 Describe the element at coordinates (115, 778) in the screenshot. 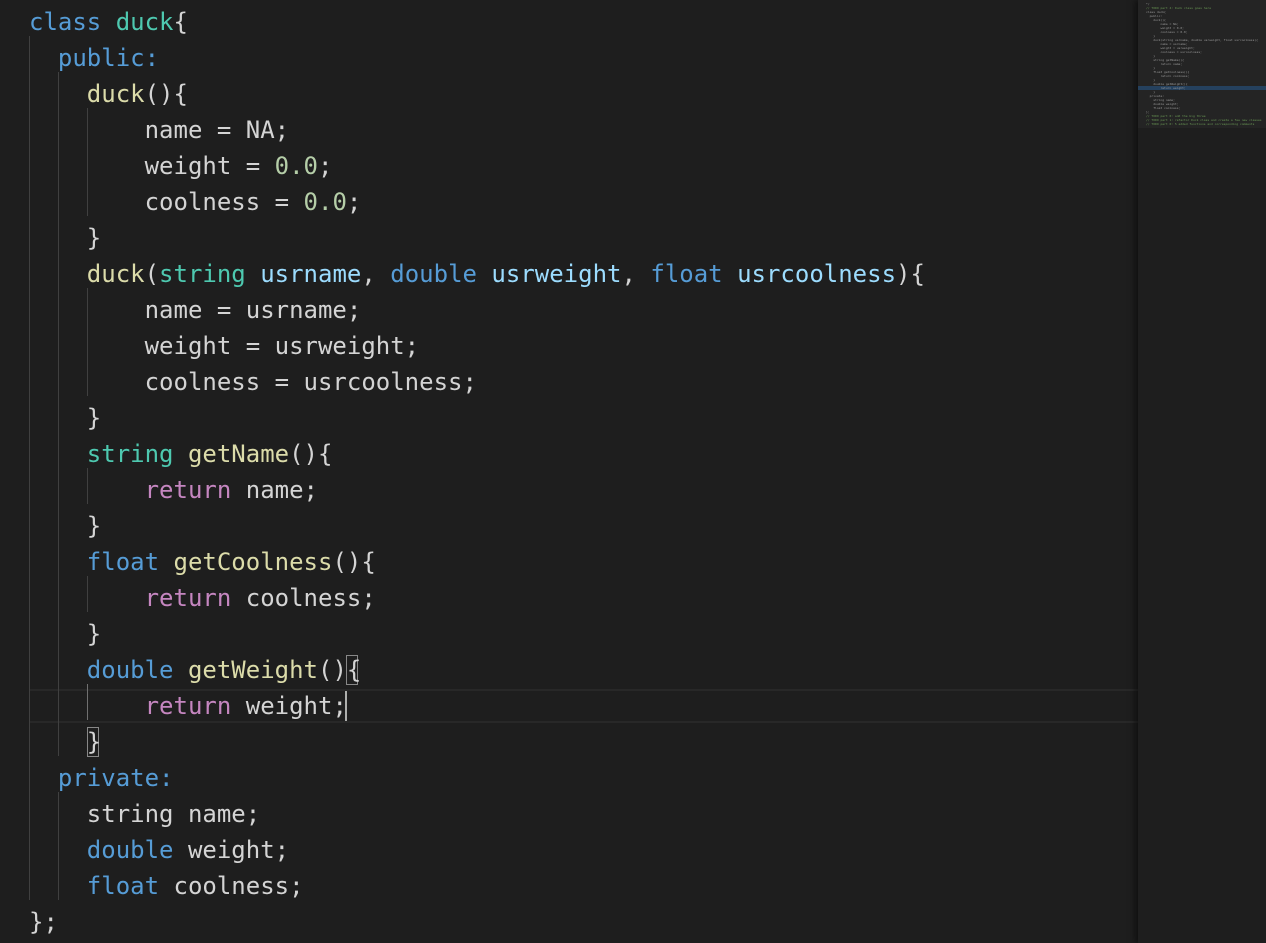

I see `code-token: private:` at that location.